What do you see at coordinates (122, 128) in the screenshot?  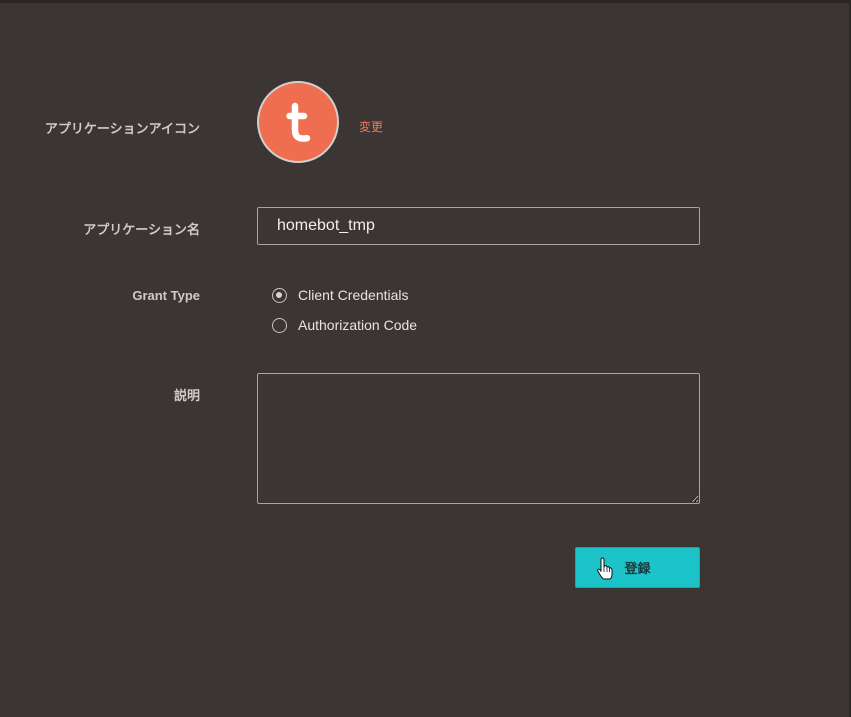 I see `app-icon-label: アプリケーションアイコン` at bounding box center [122, 128].